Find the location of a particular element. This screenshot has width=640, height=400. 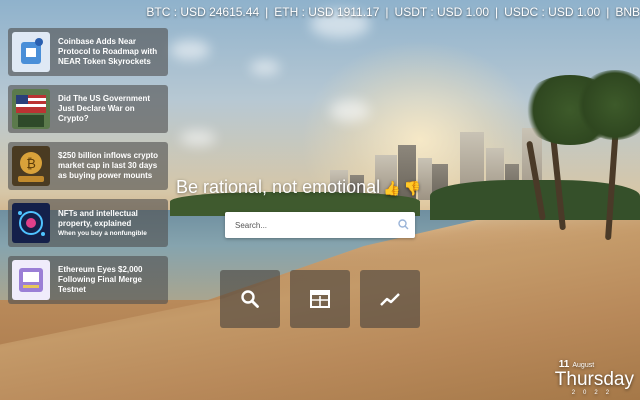

ticker-item-usdt: USDT : USD 1.00 is located at coordinates (442, 12).